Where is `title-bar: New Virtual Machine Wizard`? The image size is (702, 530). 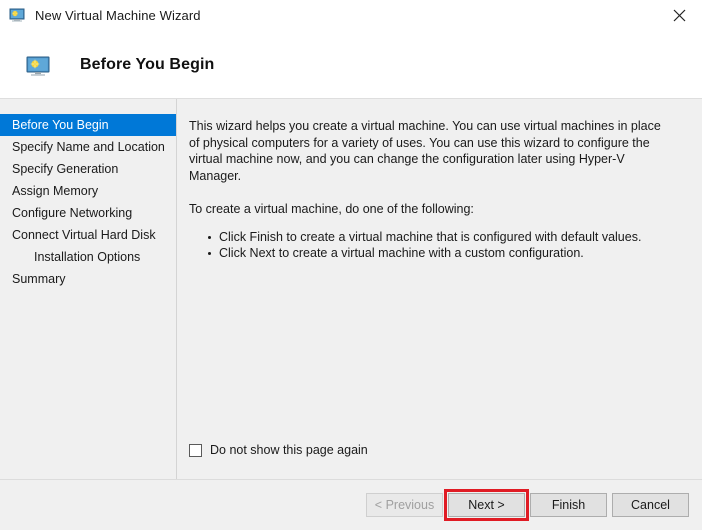
title-bar: New Virtual Machine Wizard is located at coordinates (351, 15).